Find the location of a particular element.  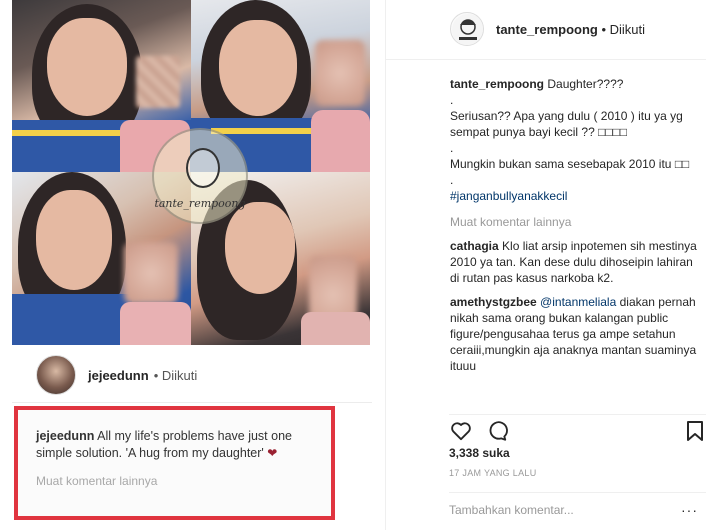

action-bar is located at coordinates (577, 428).